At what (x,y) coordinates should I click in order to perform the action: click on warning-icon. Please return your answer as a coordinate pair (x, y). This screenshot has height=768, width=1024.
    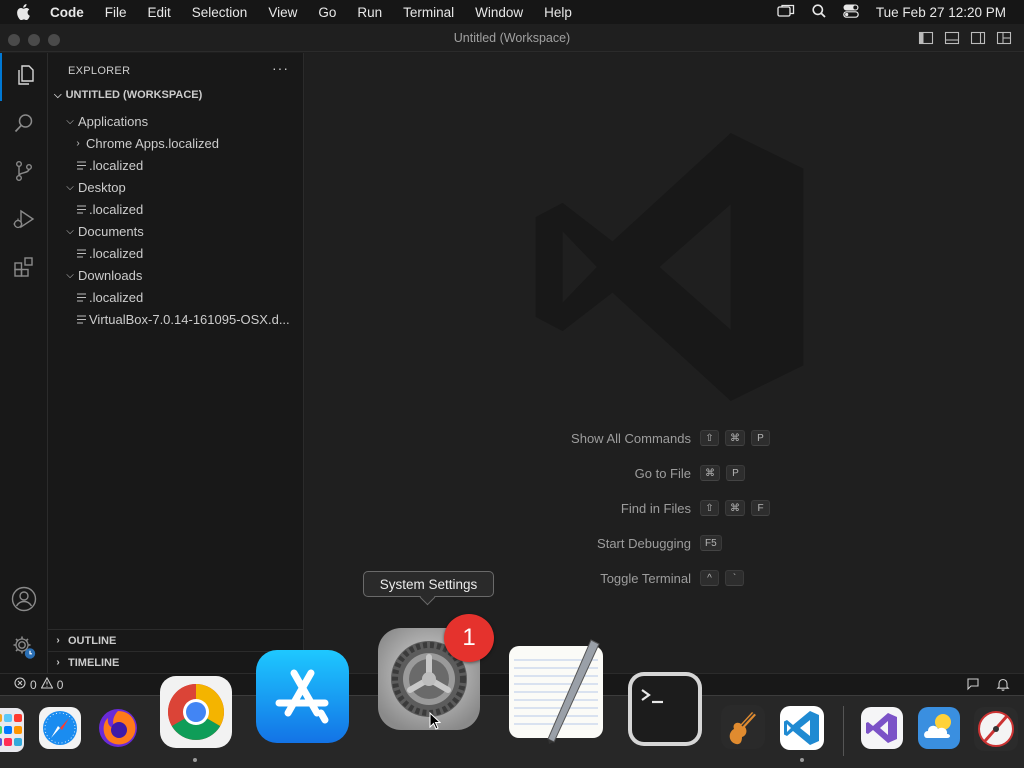
    Looking at the image, I should click on (47, 684).